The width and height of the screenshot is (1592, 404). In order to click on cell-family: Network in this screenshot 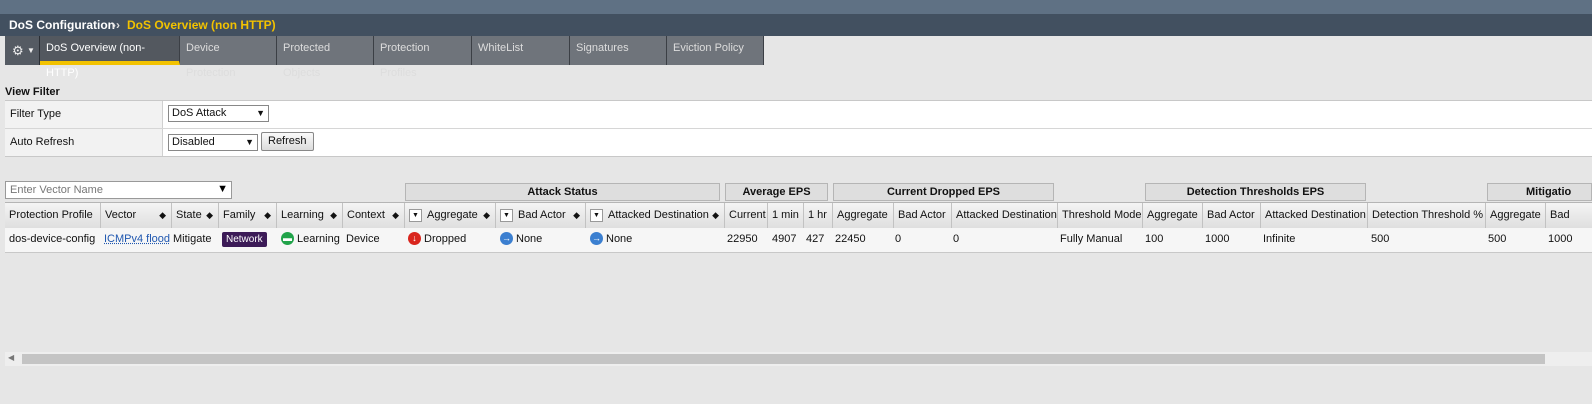, I will do `click(244, 240)`.